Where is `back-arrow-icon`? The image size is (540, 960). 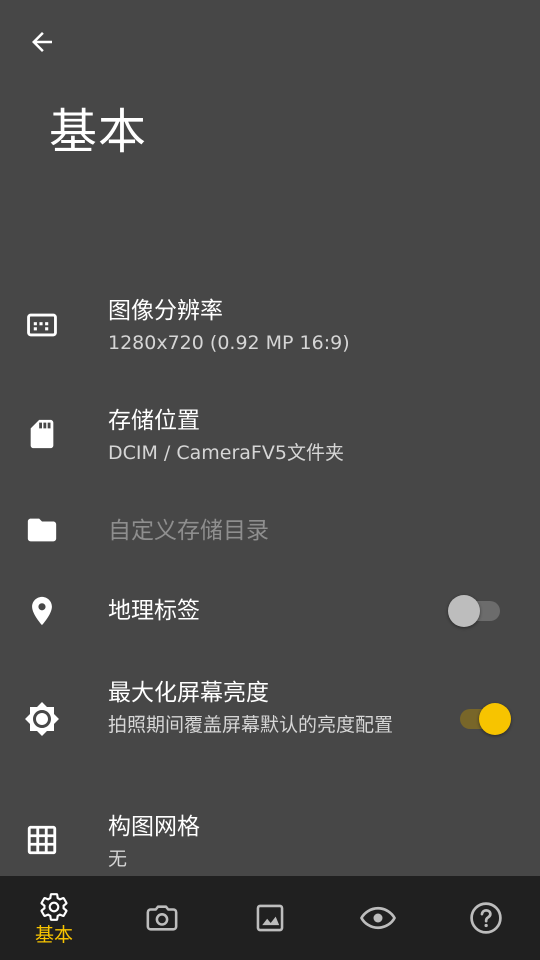 back-arrow-icon is located at coordinates (42, 42).